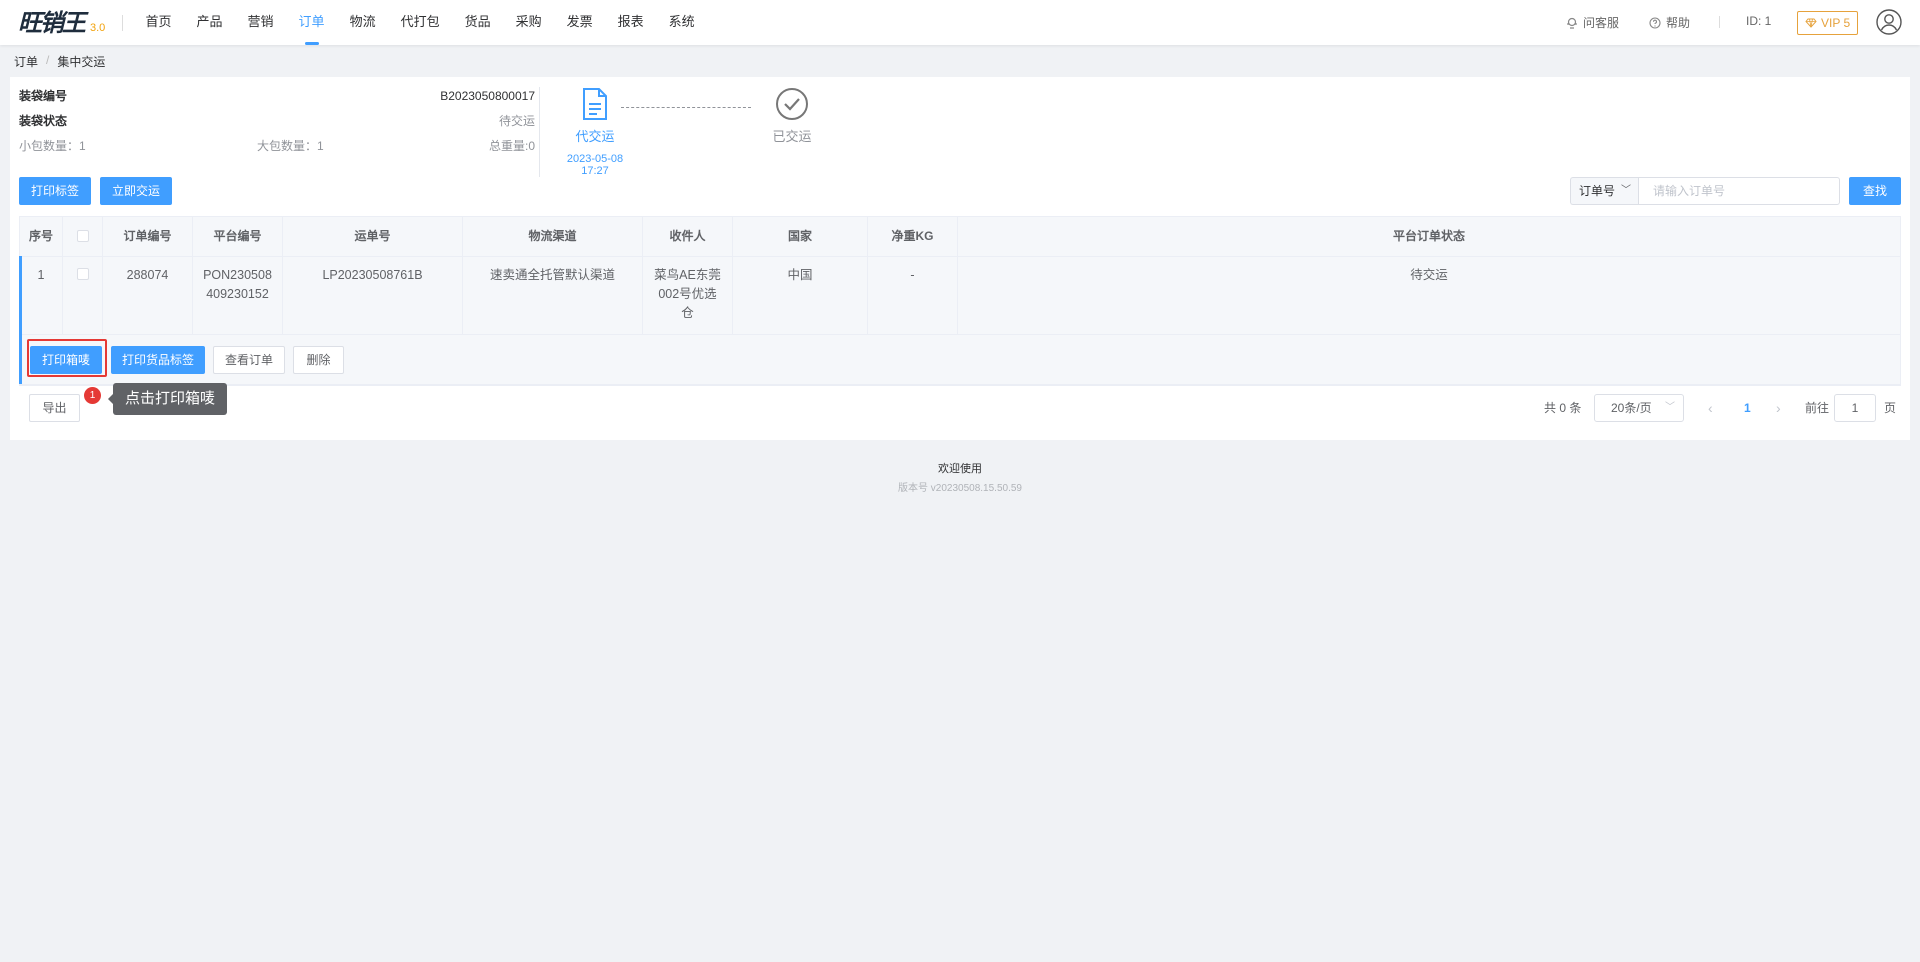 This screenshot has width=1920, height=962. Describe the element at coordinates (238, 236) in the screenshot. I see `col-platform-no: 平台编号` at that location.